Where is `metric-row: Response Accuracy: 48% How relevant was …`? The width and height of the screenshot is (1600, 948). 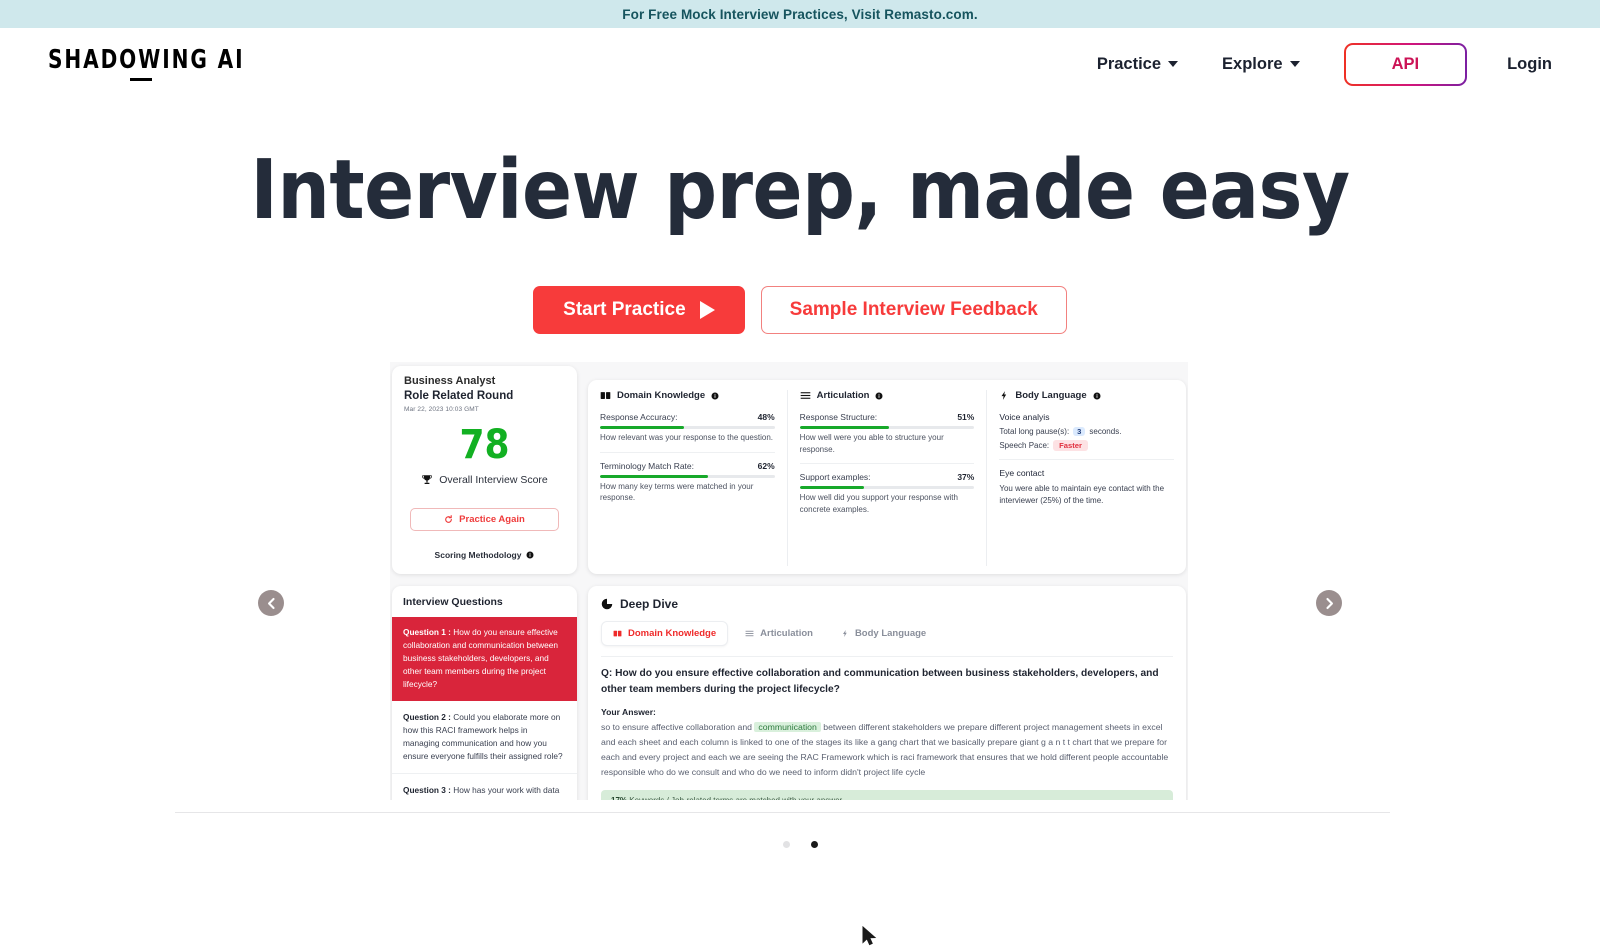 metric-row: Response Accuracy: 48% How relevant was … is located at coordinates (687, 428).